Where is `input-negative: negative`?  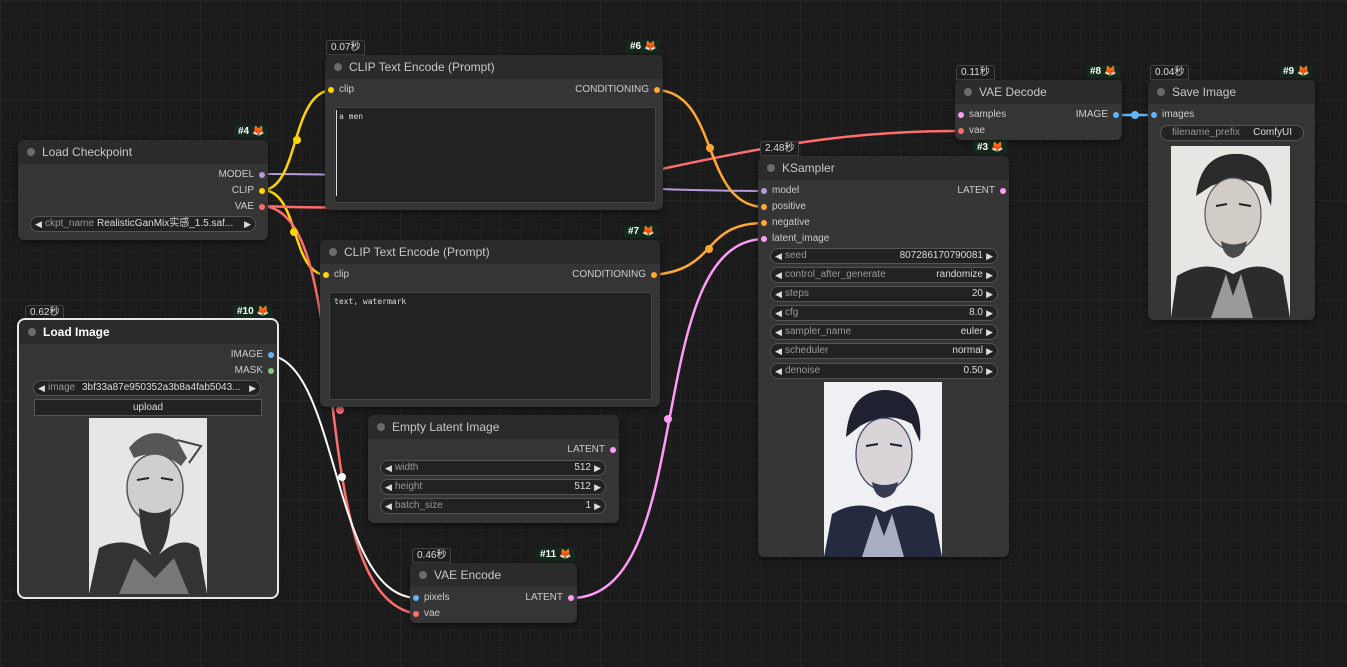 input-negative: negative is located at coordinates (825, 223).